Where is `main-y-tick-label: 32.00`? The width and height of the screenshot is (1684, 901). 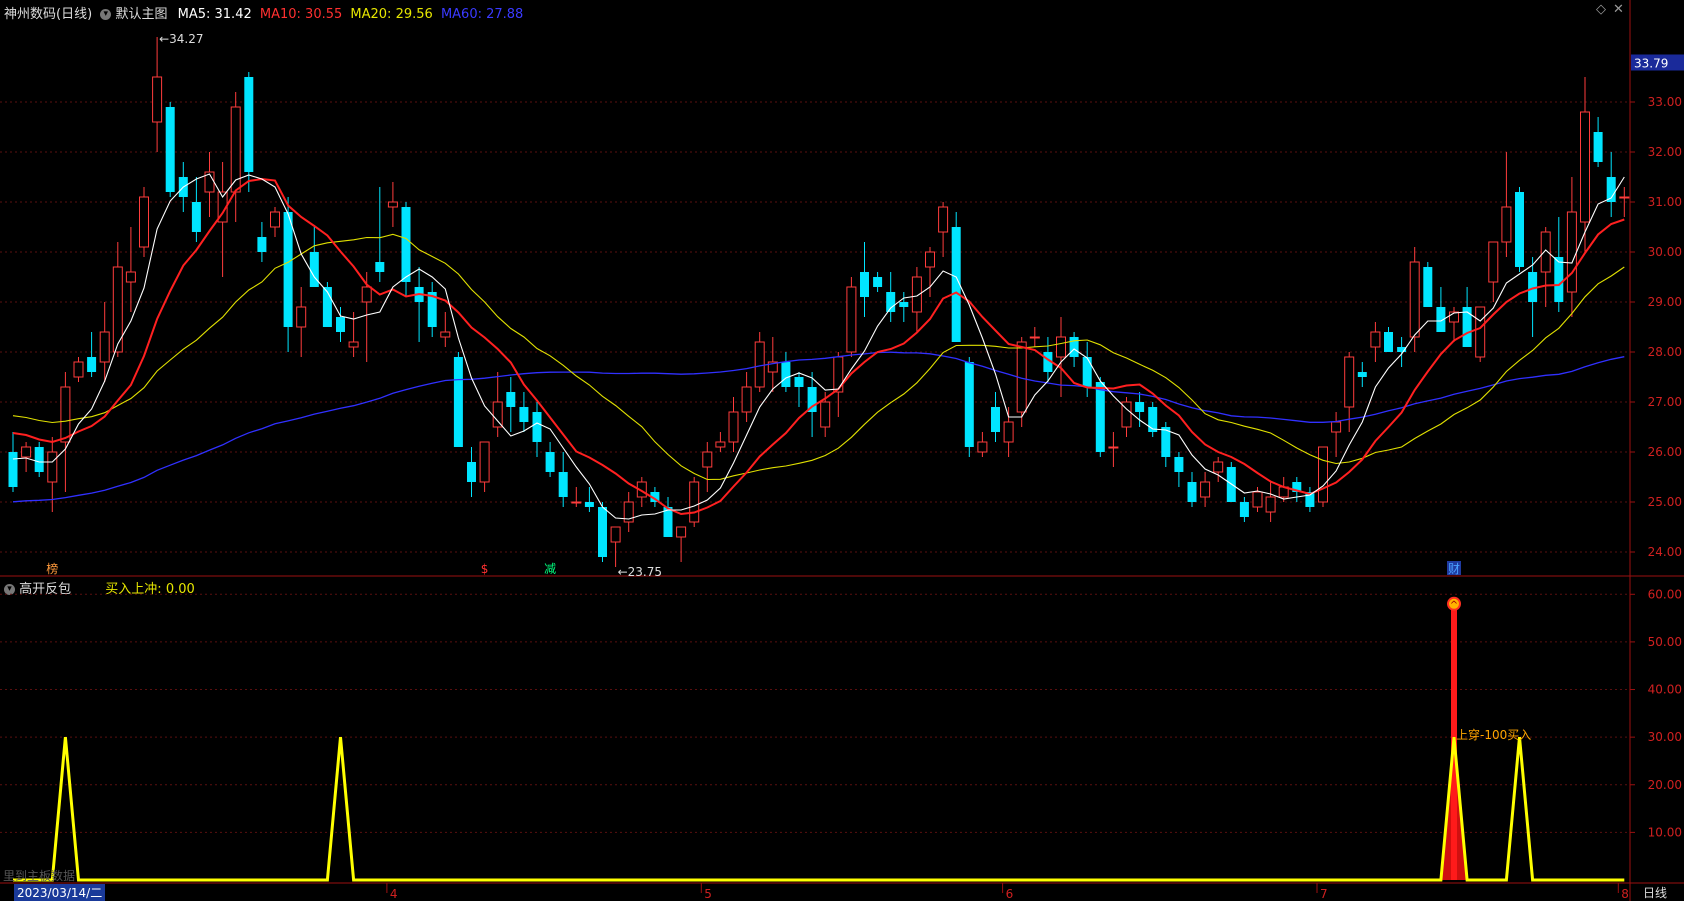
main-y-tick-label: 32.00 is located at coordinates (1665, 152).